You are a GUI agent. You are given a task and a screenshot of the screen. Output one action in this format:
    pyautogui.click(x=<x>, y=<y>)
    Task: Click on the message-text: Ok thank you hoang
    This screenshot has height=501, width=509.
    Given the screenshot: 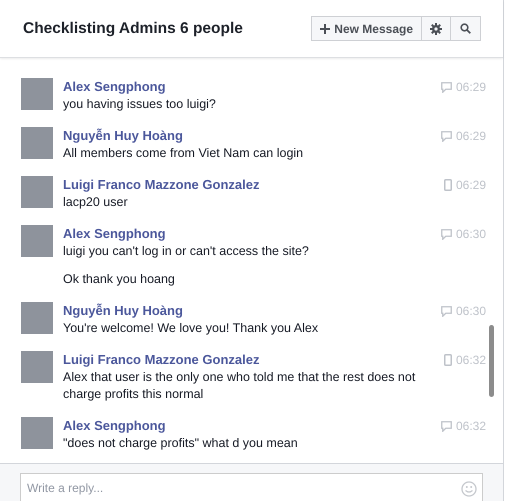 What is the action you would take?
    pyautogui.click(x=119, y=279)
    